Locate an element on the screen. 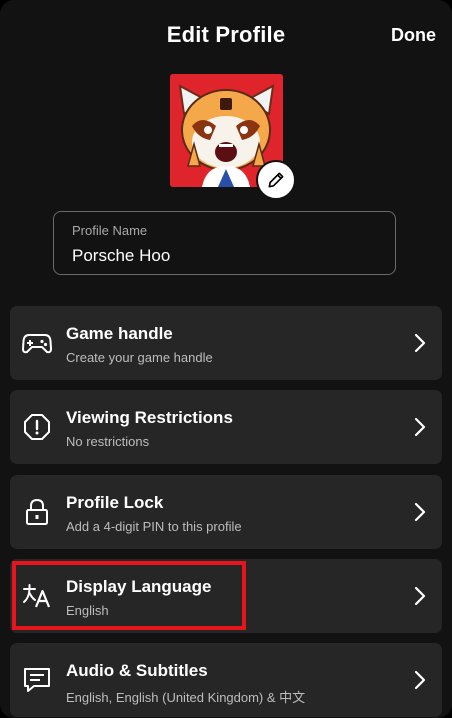 This screenshot has height=718, width=452. page-title: Edit Profile is located at coordinates (226, 34).